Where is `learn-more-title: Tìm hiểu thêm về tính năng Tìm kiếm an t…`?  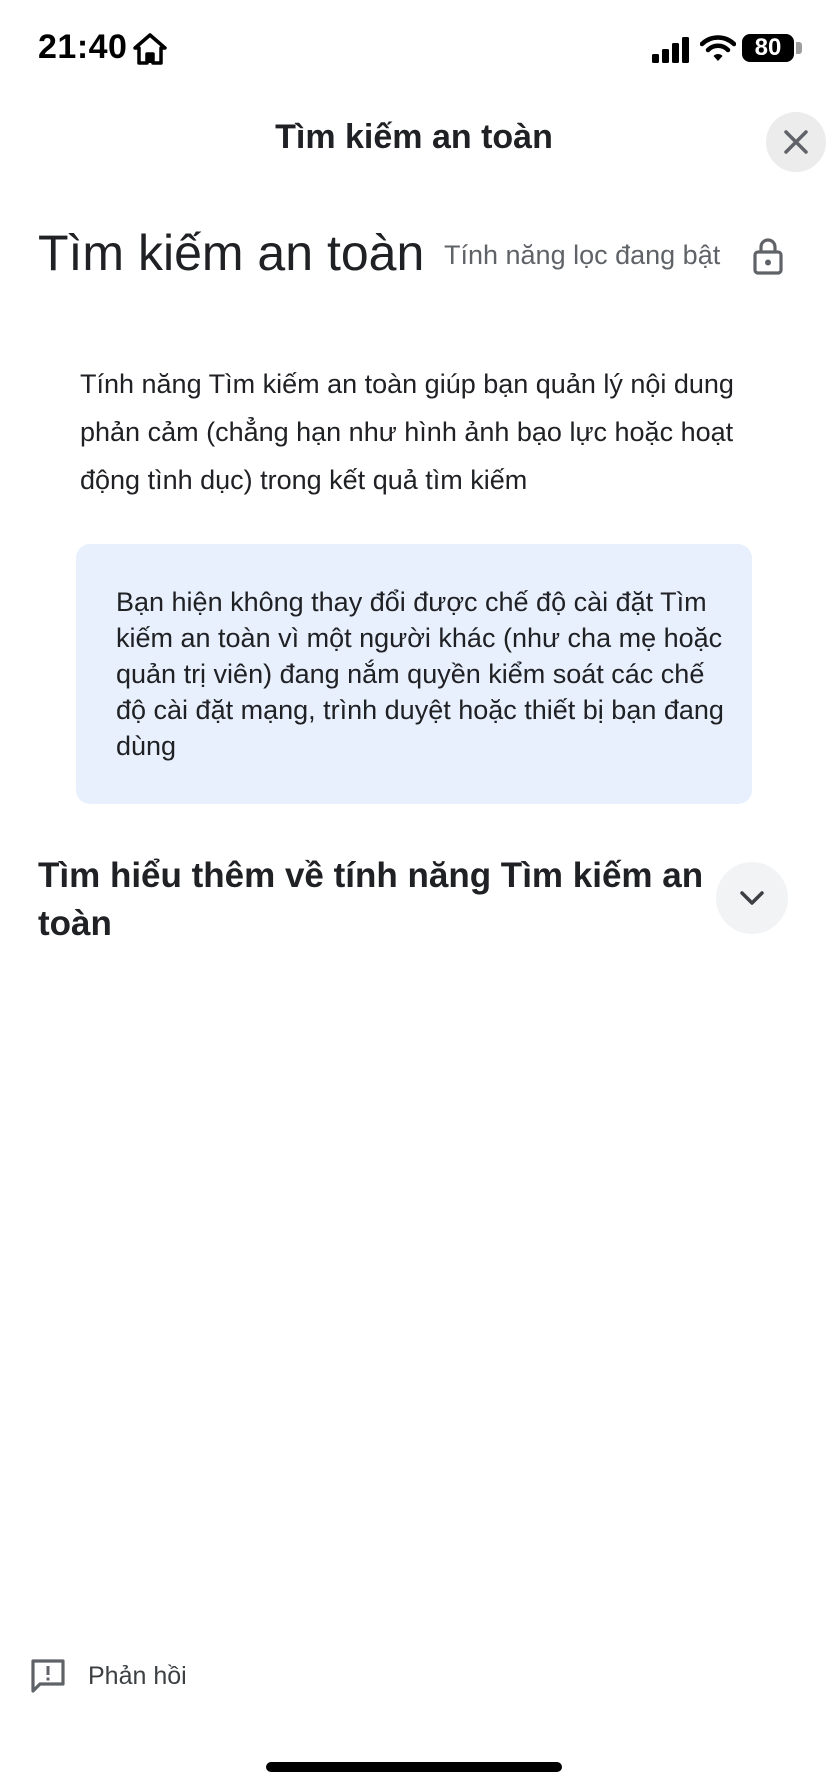 learn-more-title: Tìm hiểu thêm về tính năng Tìm kiếm an t… is located at coordinates (378, 900).